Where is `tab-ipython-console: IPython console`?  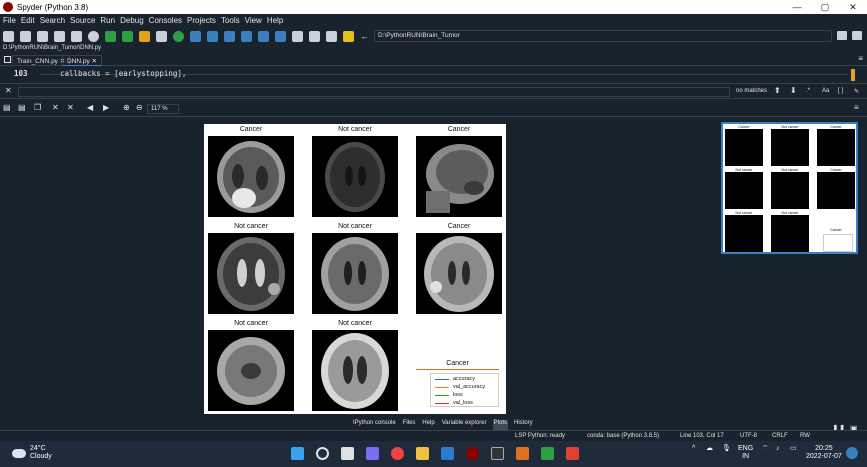 tab-ipython-console: IPython console is located at coordinates (374, 425).